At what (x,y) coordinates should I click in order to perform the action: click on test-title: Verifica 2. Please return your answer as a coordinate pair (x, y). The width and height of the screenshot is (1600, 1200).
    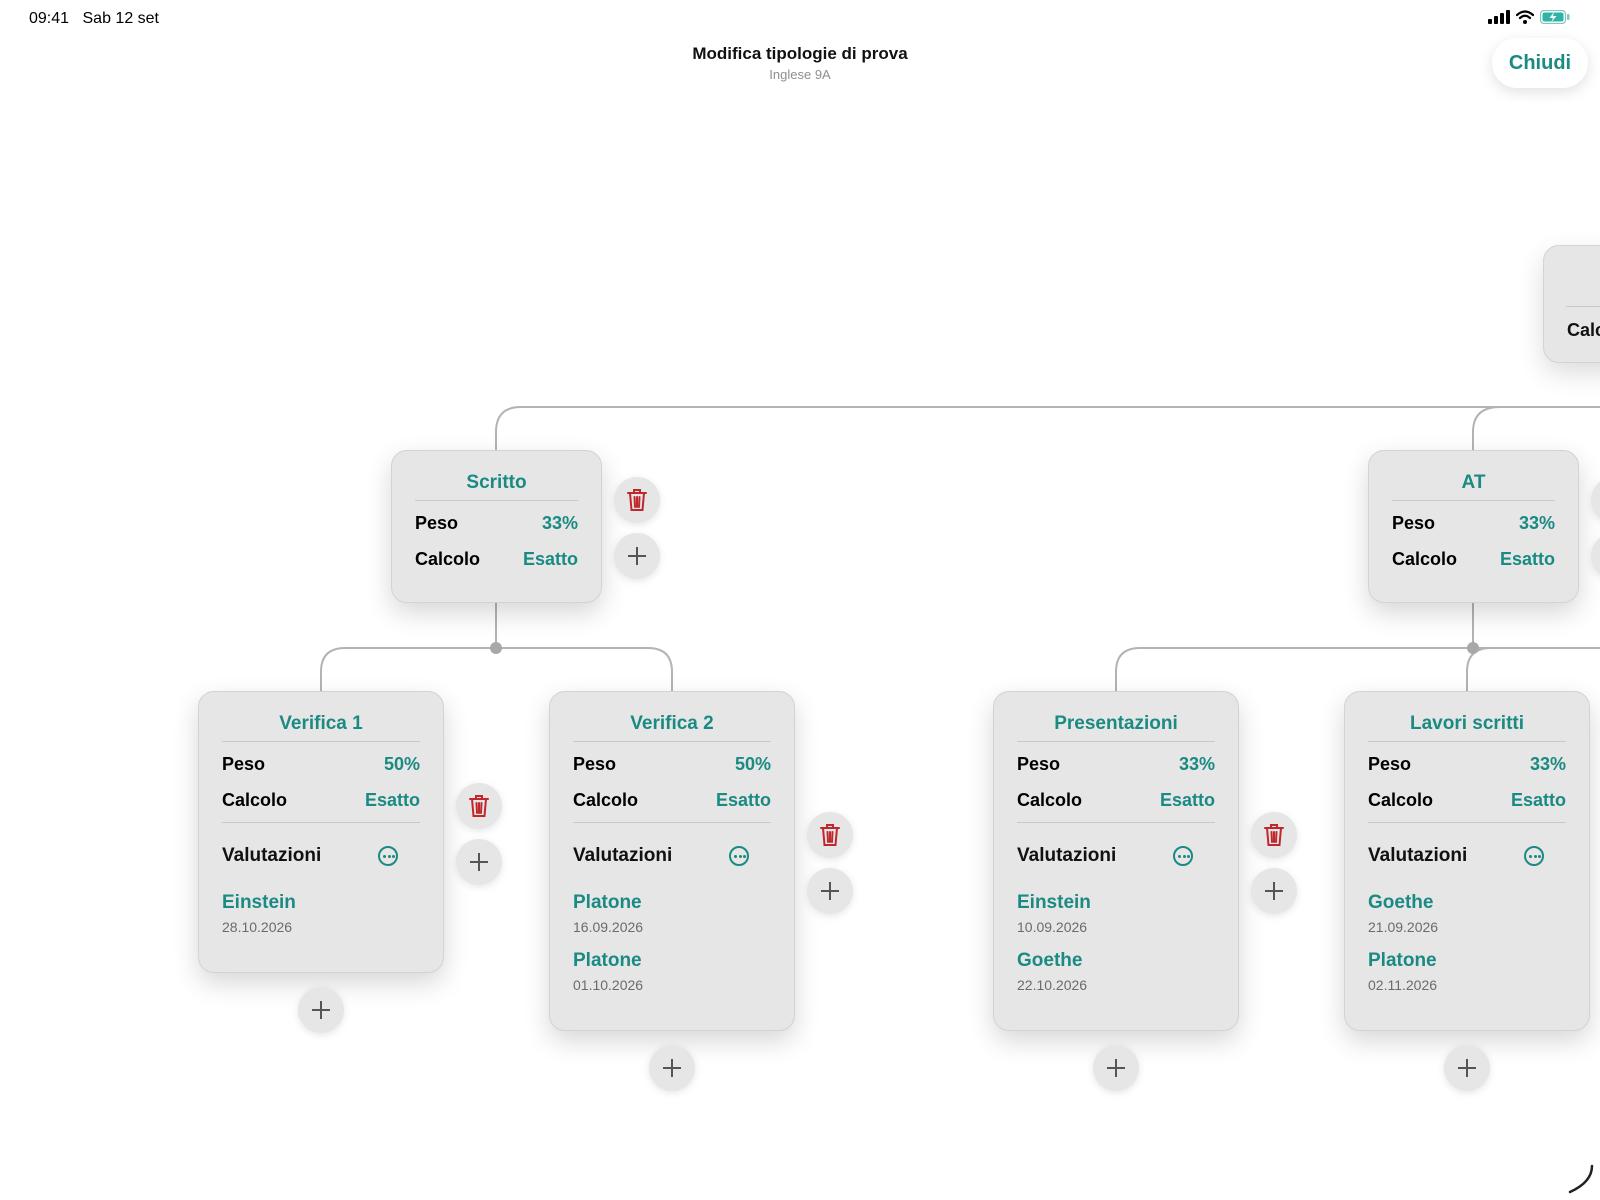
    Looking at the image, I should click on (672, 724).